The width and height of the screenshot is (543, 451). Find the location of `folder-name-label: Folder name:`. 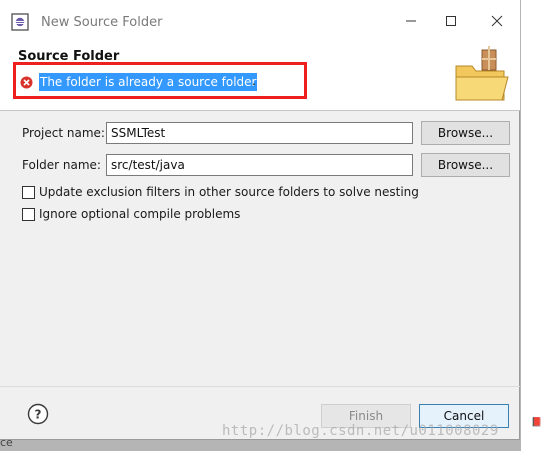

folder-name-label: Folder name: is located at coordinates (61, 165).